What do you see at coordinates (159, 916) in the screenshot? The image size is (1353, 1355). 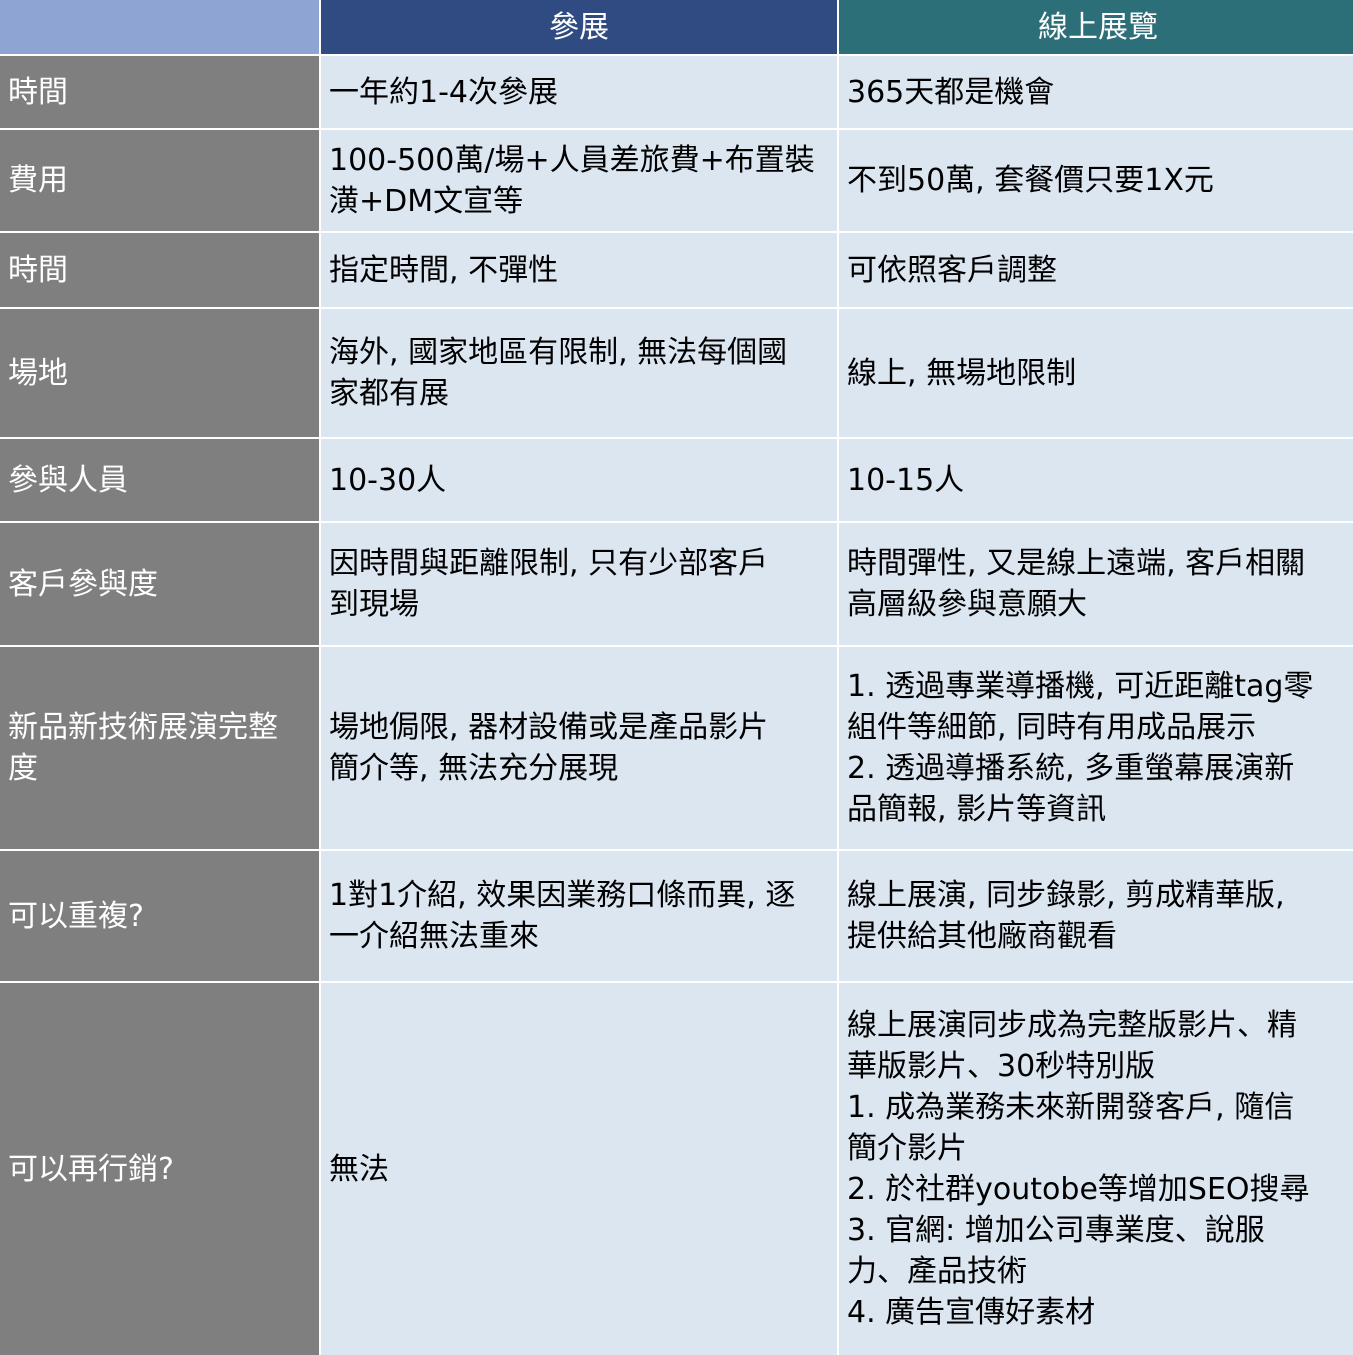 I see `row-label-repeatable: 可以重複?` at bounding box center [159, 916].